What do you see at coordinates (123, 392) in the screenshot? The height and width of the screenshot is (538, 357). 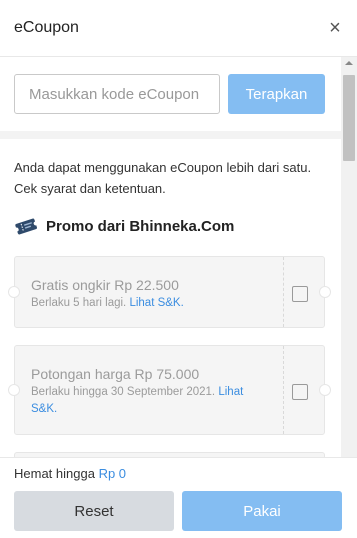 I see `coupon-validity-text: Berlaku hingga 30 September 2021.` at bounding box center [123, 392].